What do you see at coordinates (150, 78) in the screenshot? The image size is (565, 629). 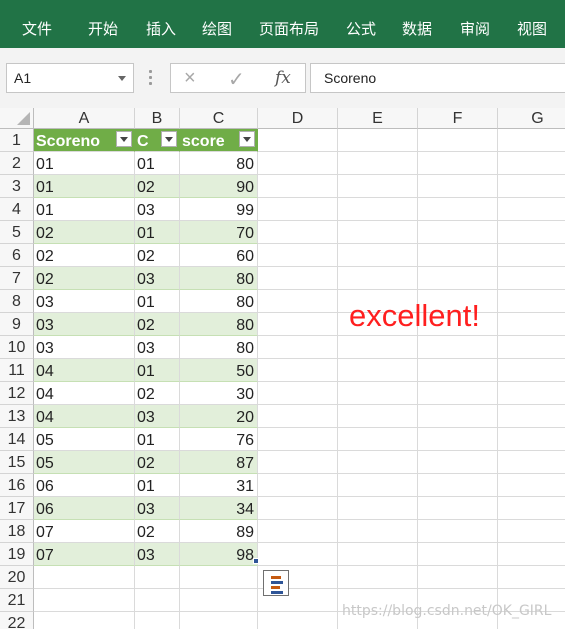 I see `formula-bar-grip` at bounding box center [150, 78].